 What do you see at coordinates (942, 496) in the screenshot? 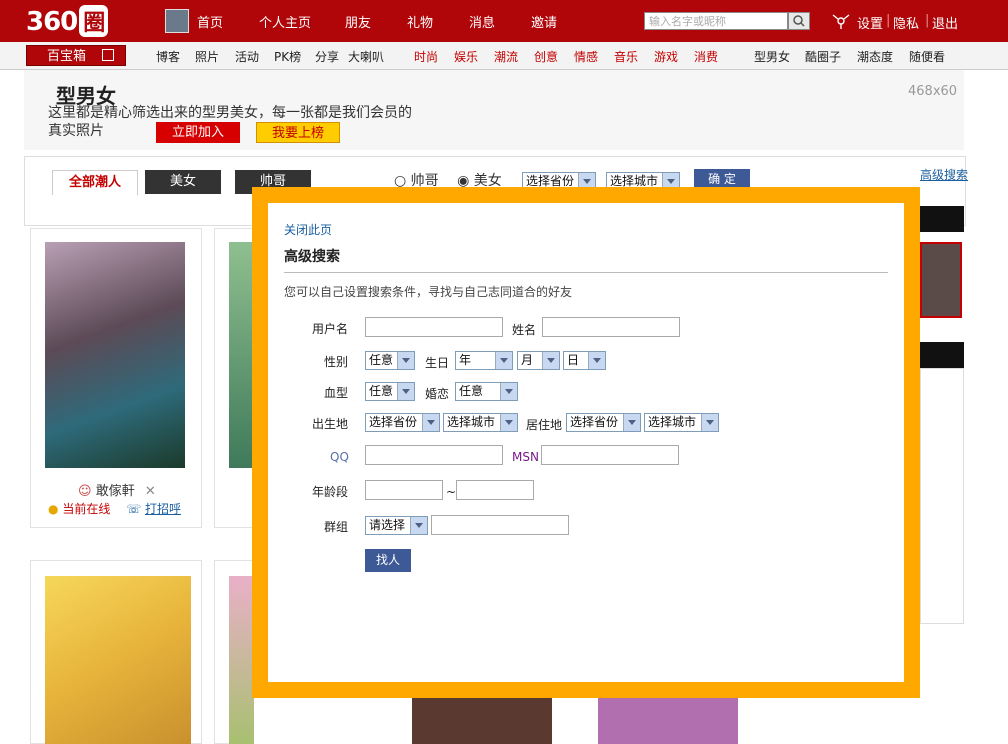
I see `right-panel-box` at bounding box center [942, 496].